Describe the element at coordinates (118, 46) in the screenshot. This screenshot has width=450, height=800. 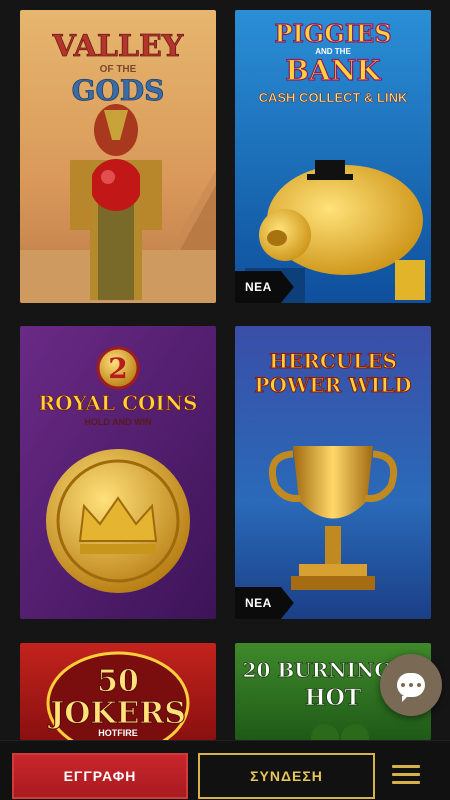
I see `game-title-line1: VALLEY` at that location.